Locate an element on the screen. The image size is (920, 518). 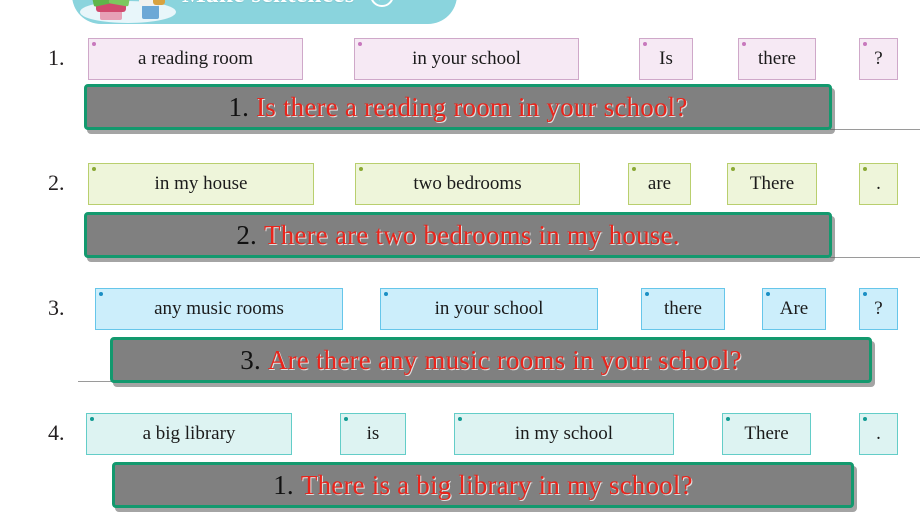
kid-standing-icon is located at coordinates (152, 10).